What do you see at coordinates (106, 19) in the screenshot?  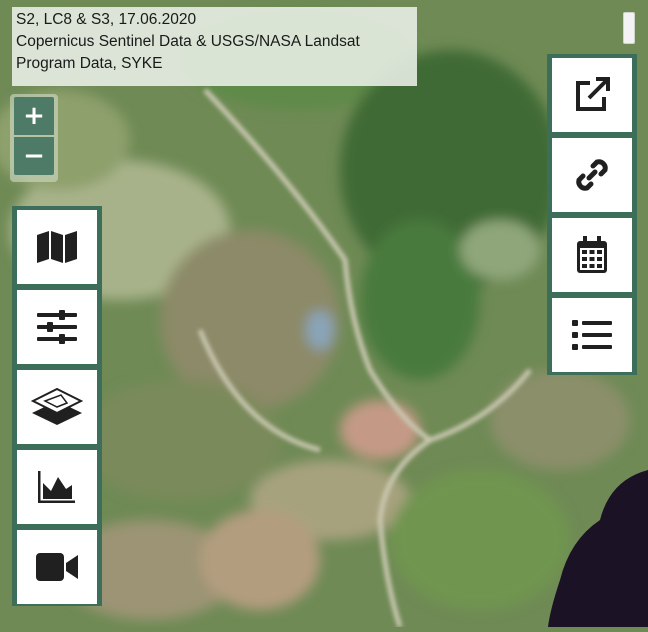 I see `attribution-dataset: S2, LC8 & S3, 17.06.2020` at bounding box center [106, 19].